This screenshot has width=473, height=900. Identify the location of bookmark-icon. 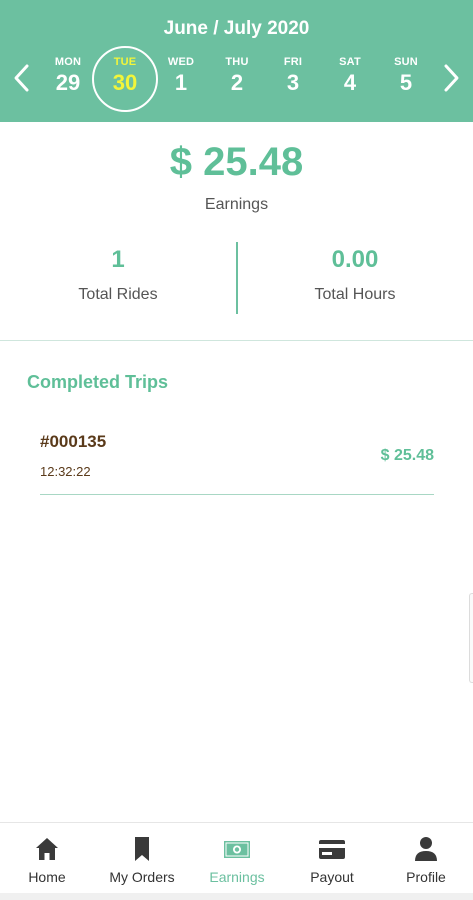
(142, 849).